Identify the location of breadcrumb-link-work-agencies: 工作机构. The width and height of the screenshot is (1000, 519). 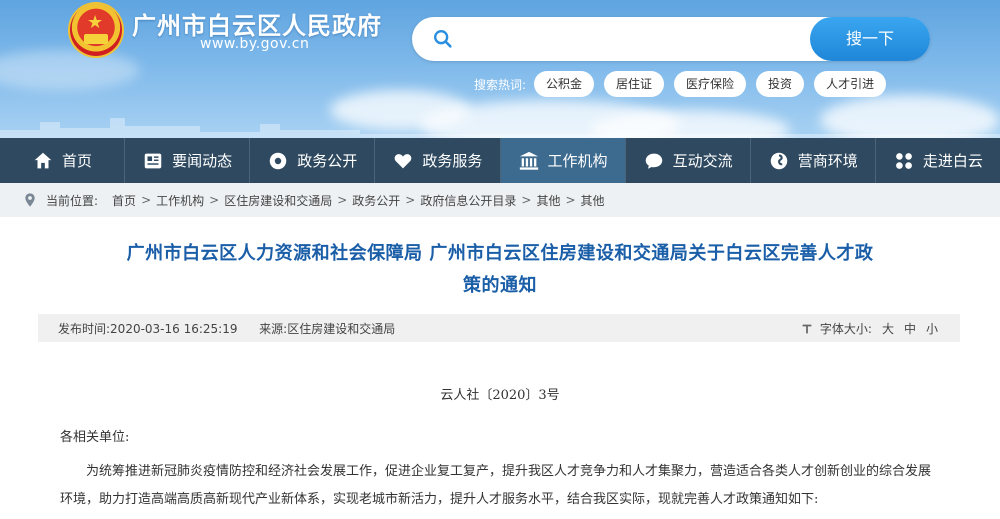
(180, 200).